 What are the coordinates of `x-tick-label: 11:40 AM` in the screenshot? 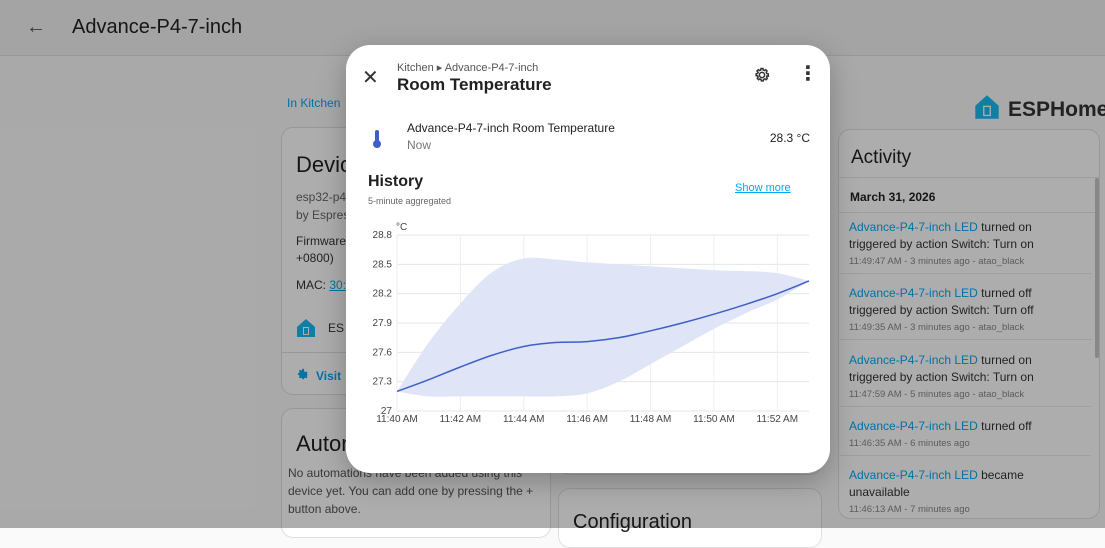 It's located at (397, 419).